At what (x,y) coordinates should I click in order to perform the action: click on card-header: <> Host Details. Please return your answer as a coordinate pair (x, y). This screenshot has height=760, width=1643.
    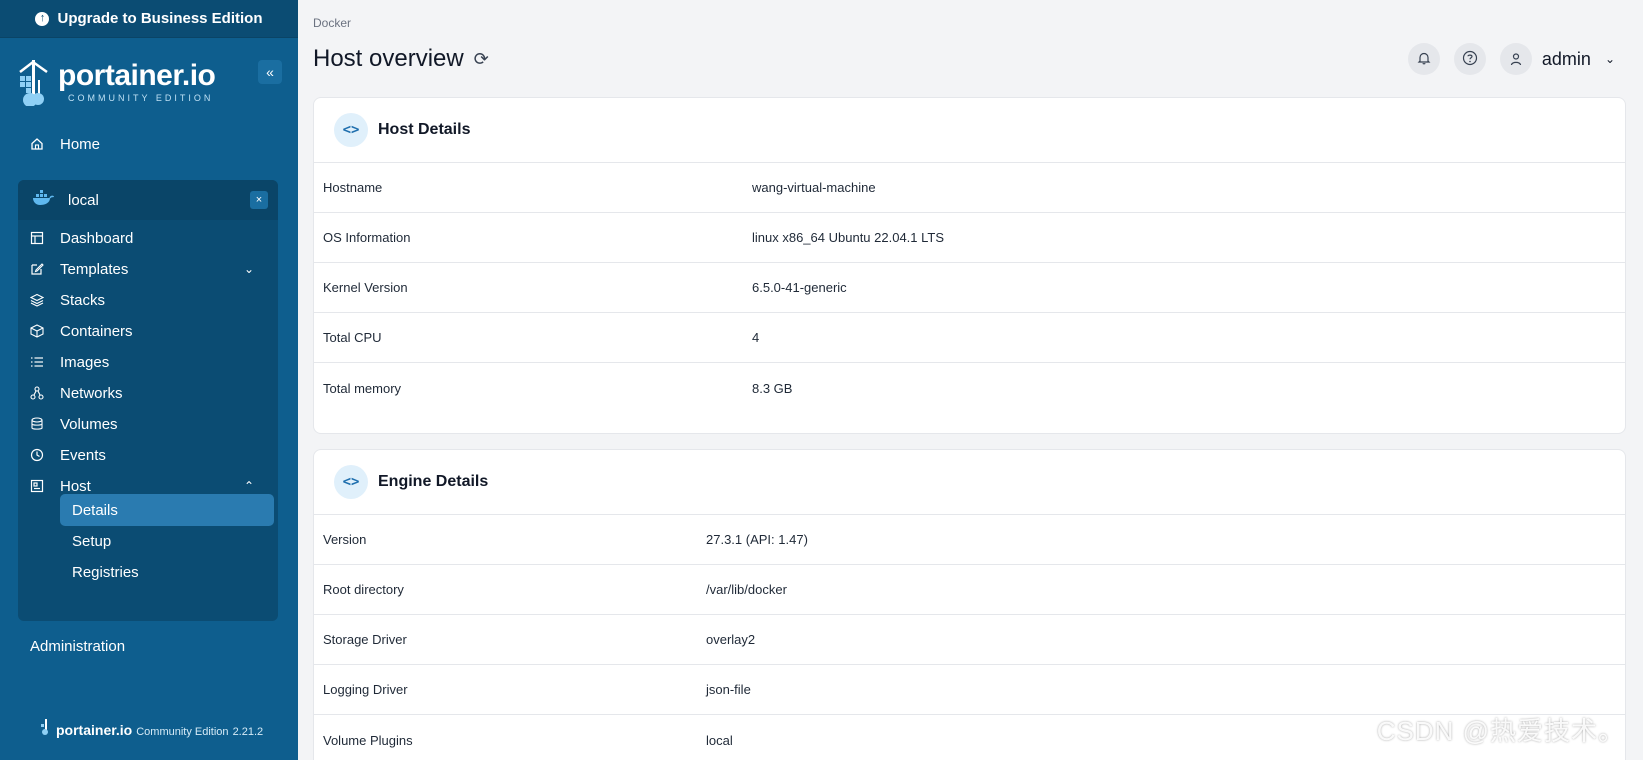
    Looking at the image, I should click on (969, 130).